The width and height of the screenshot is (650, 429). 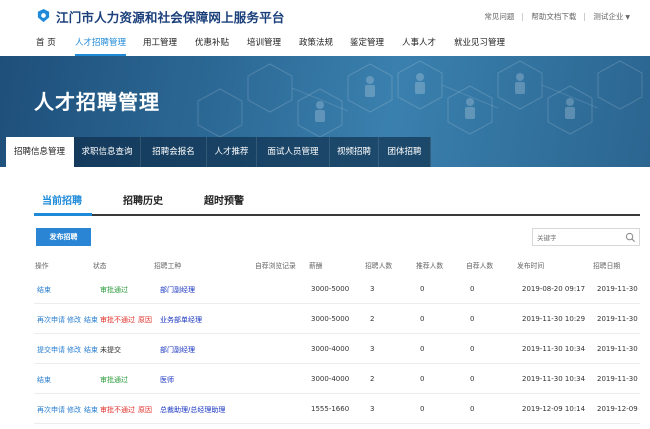 What do you see at coordinates (553, 16) in the screenshot?
I see `help-download-link: 帮助文档下载` at bounding box center [553, 16].